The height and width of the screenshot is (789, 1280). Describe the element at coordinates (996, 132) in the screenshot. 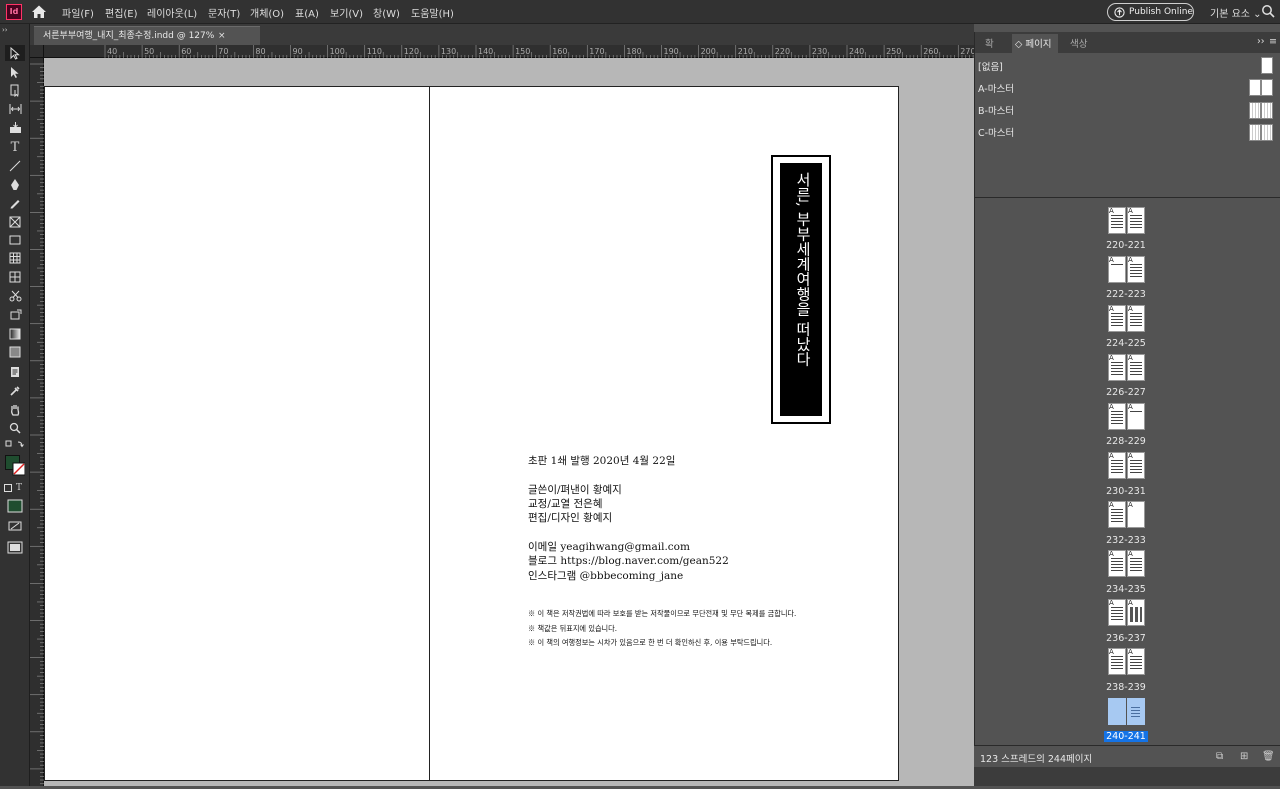

I see `master-c: C-마스터` at that location.